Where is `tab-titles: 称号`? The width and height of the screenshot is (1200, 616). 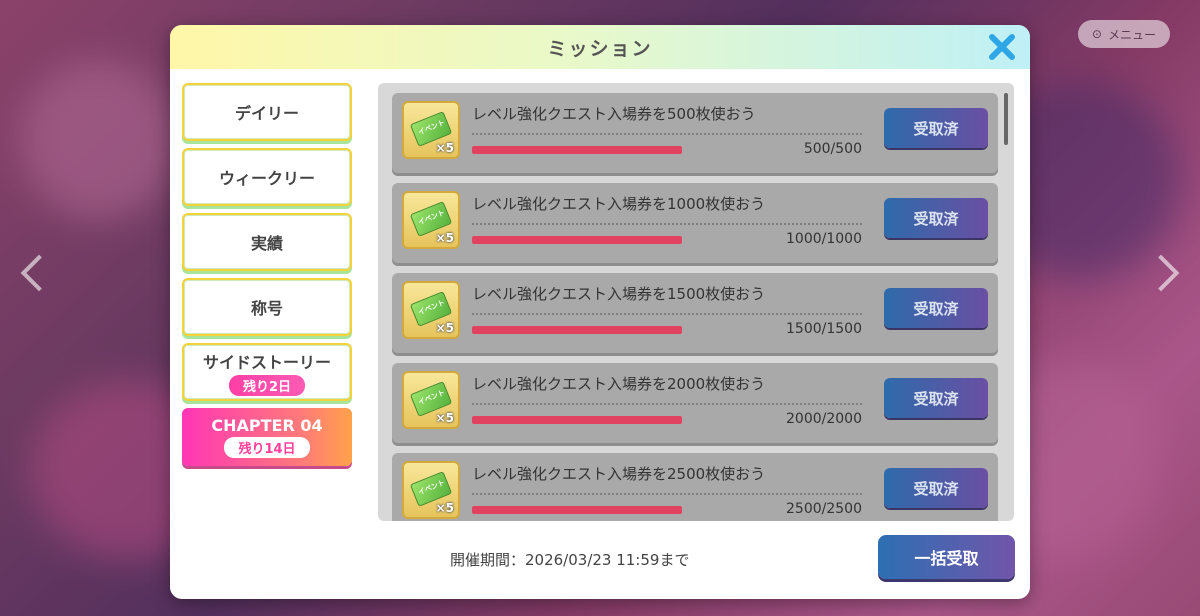
tab-titles: 称号 is located at coordinates (267, 307).